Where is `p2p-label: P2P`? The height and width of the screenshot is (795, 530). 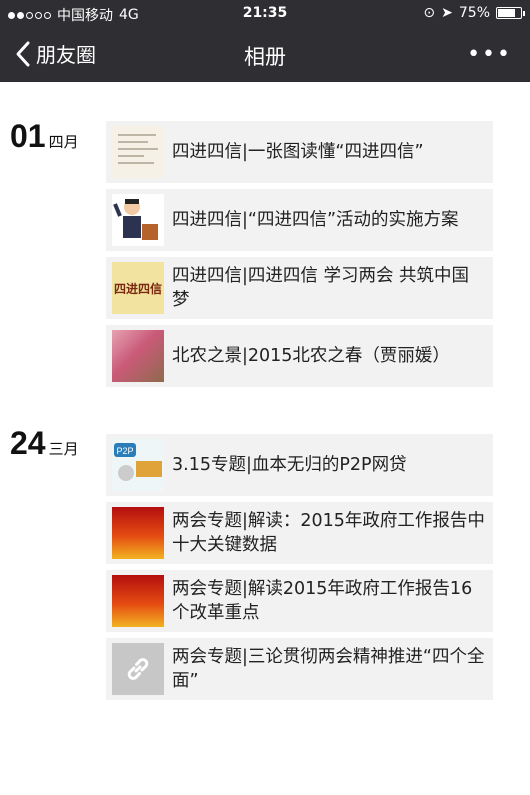 p2p-label: P2P is located at coordinates (124, 451).